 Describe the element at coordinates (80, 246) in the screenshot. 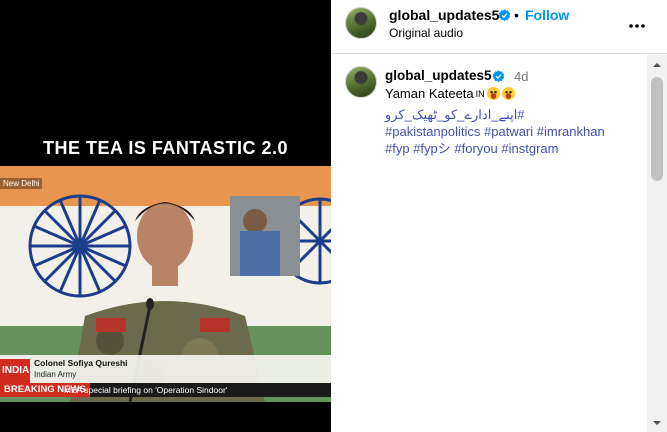

I see `chakra-left` at that location.